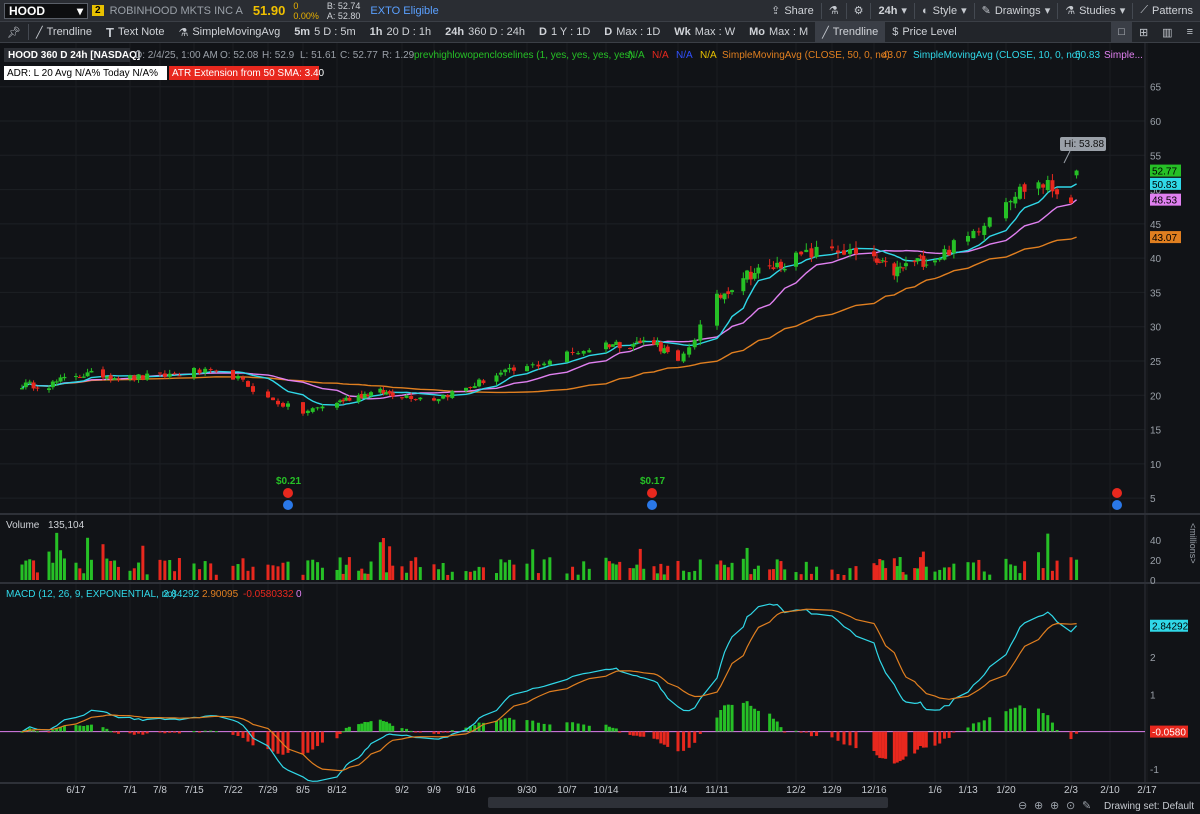  What do you see at coordinates (1121, 32) in the screenshot?
I see `layout-single-button: □` at bounding box center [1121, 32].